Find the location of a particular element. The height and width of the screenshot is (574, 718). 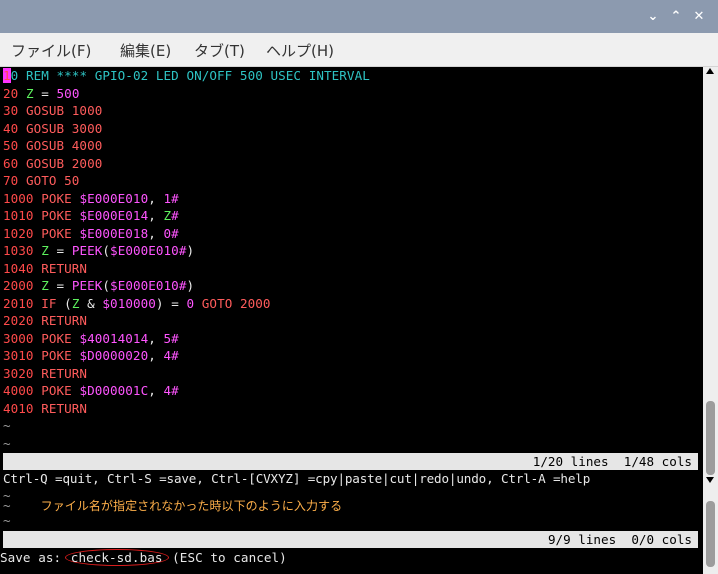

minimize-button: ⌄ is located at coordinates (653, 17).